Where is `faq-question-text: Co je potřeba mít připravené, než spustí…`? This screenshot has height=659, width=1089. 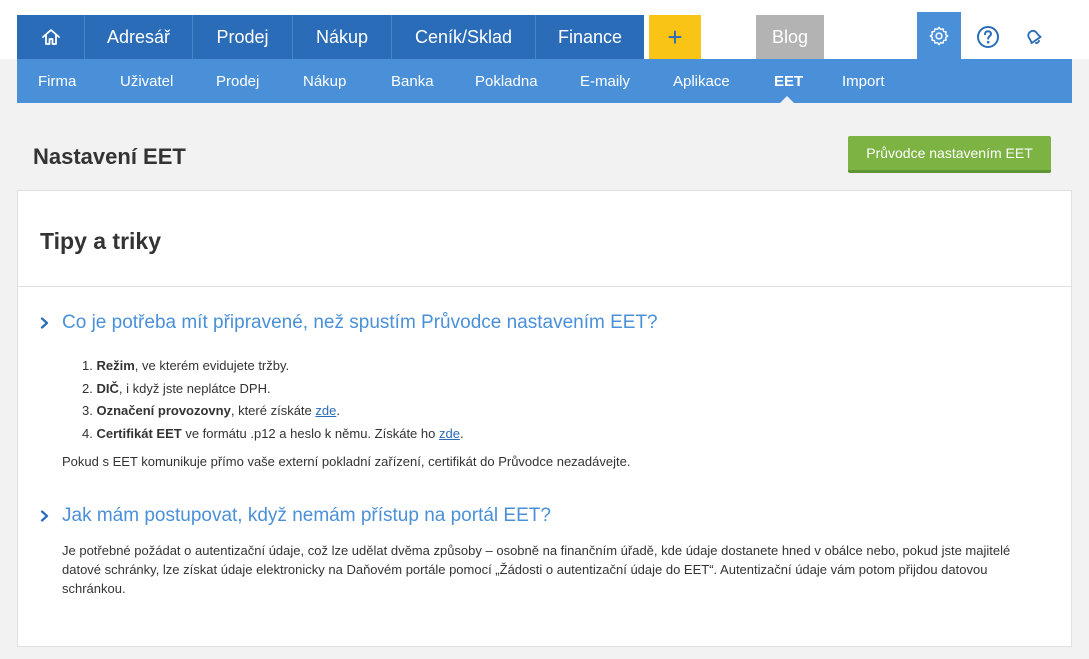
faq-question-text: Co je potřeba mít připravené, než spustí… is located at coordinates (360, 322).